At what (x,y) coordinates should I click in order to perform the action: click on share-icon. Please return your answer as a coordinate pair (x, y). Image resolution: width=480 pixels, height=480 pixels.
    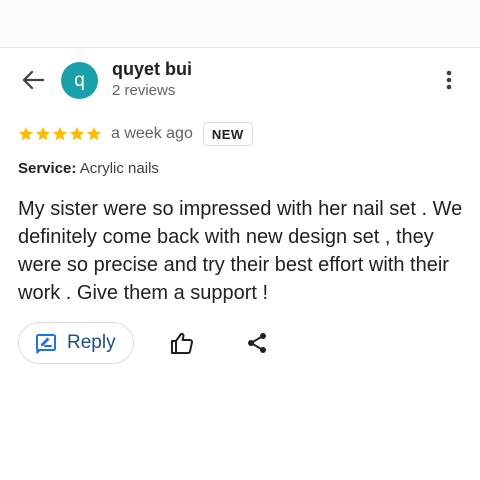
    Looking at the image, I should click on (257, 343).